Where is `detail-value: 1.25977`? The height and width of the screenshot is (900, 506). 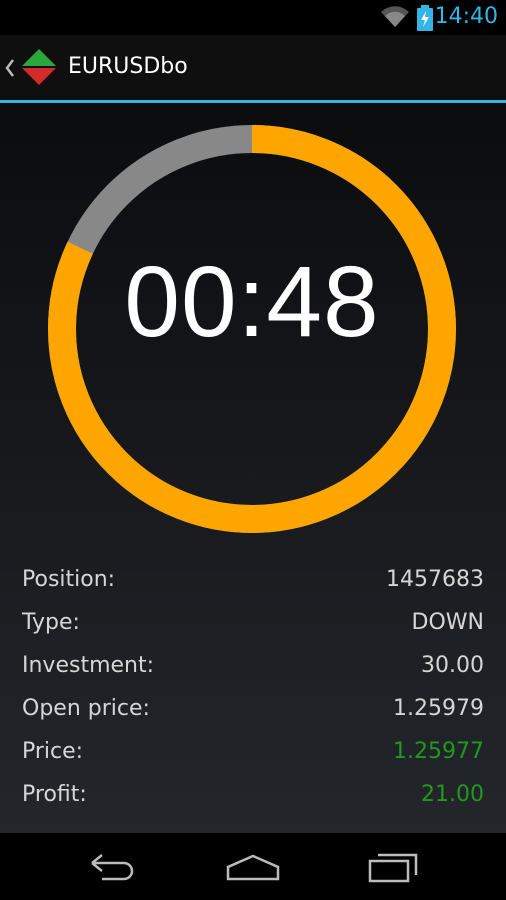 detail-value: 1.25977 is located at coordinates (438, 751).